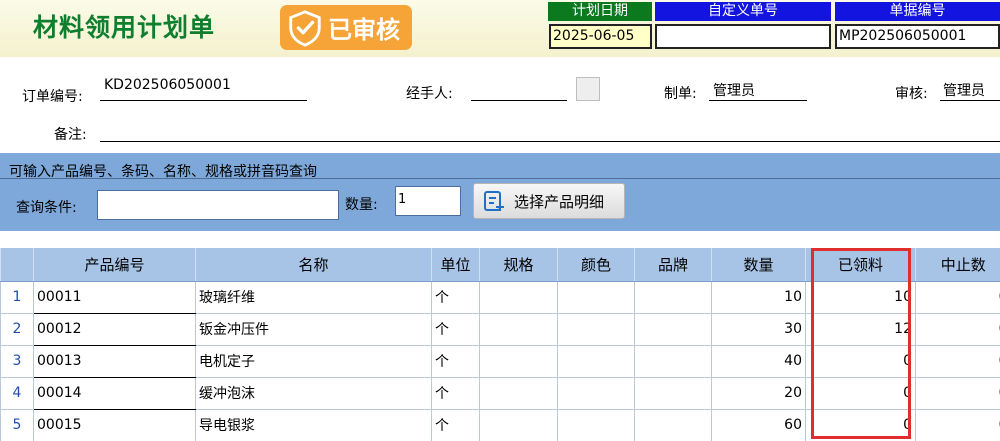 Image resolution: width=1000 pixels, height=441 pixels. Describe the element at coordinates (218, 205) in the screenshot. I see `query-condition-input` at that location.